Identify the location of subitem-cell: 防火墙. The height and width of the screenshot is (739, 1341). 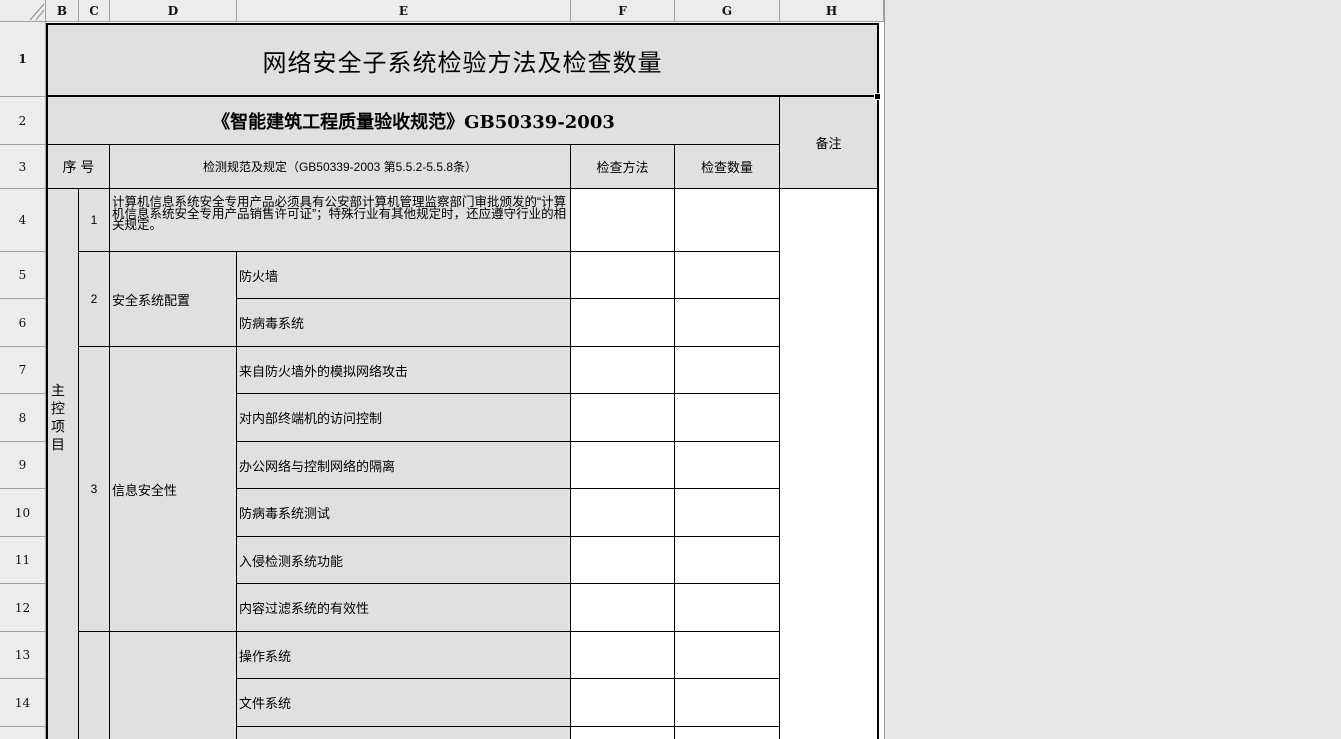
(404, 275).